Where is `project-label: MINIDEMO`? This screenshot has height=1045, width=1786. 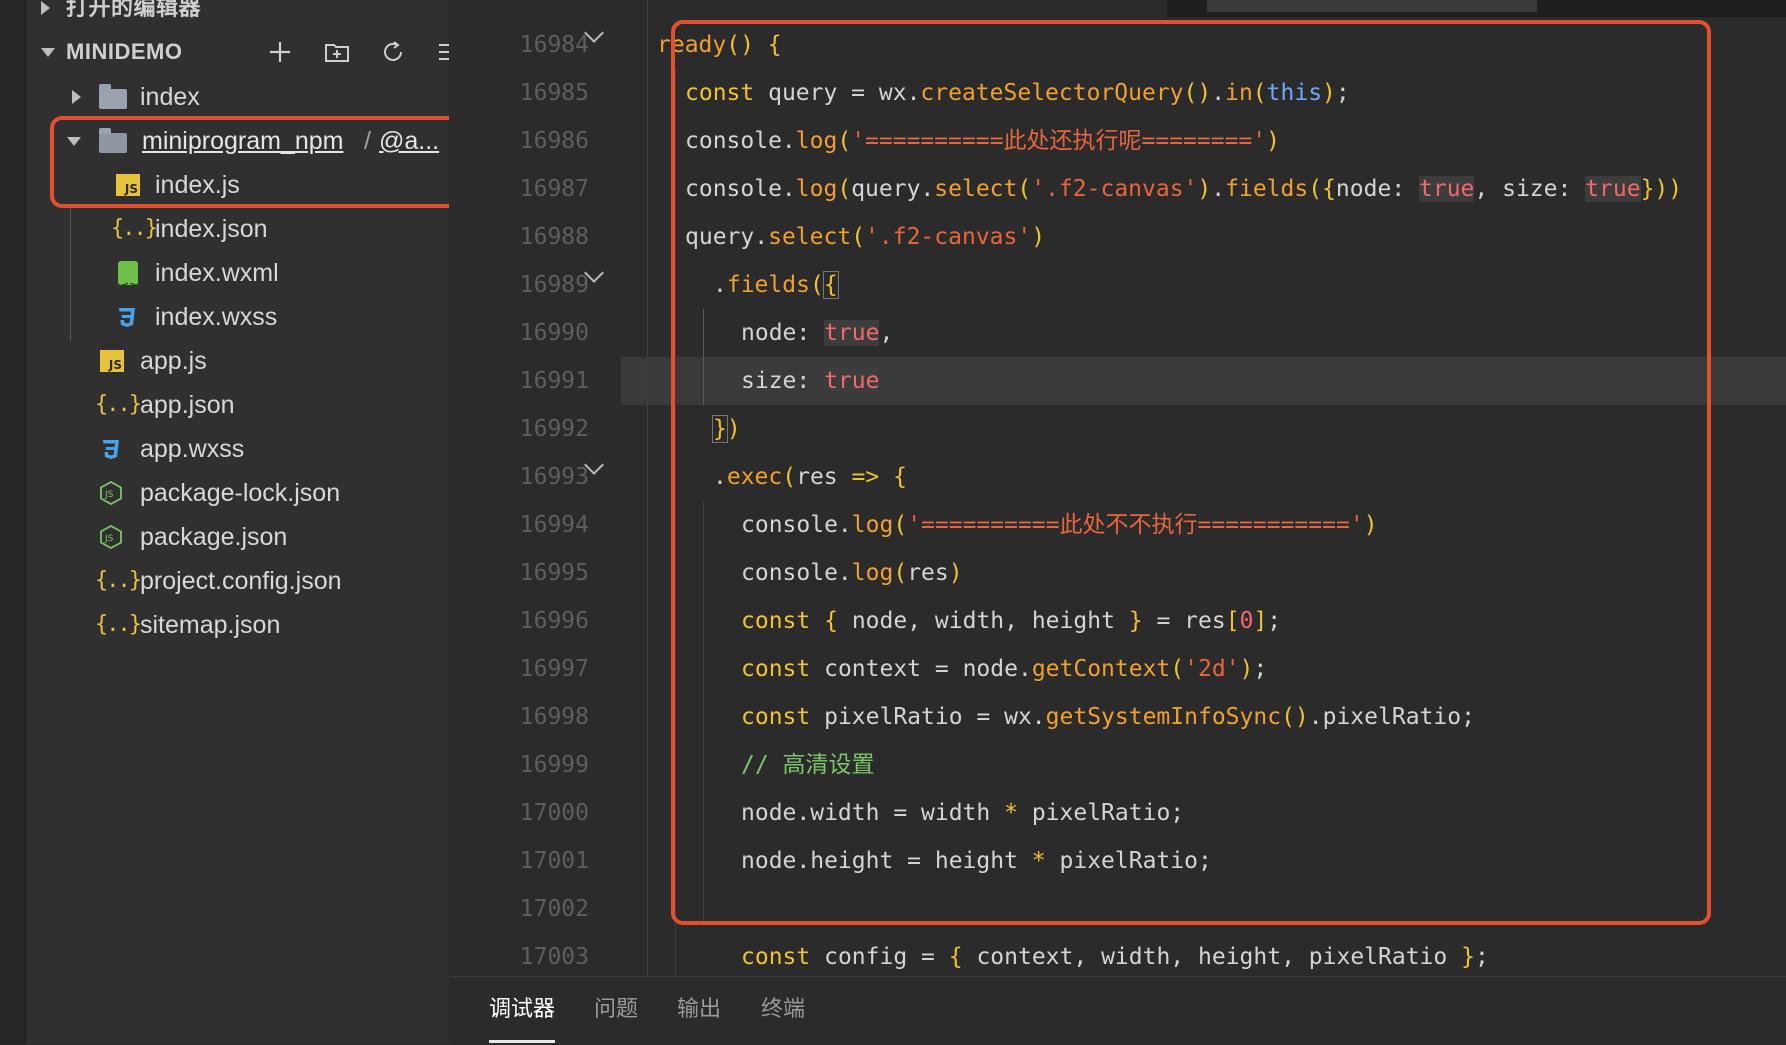 project-label: MINIDEMO is located at coordinates (124, 51).